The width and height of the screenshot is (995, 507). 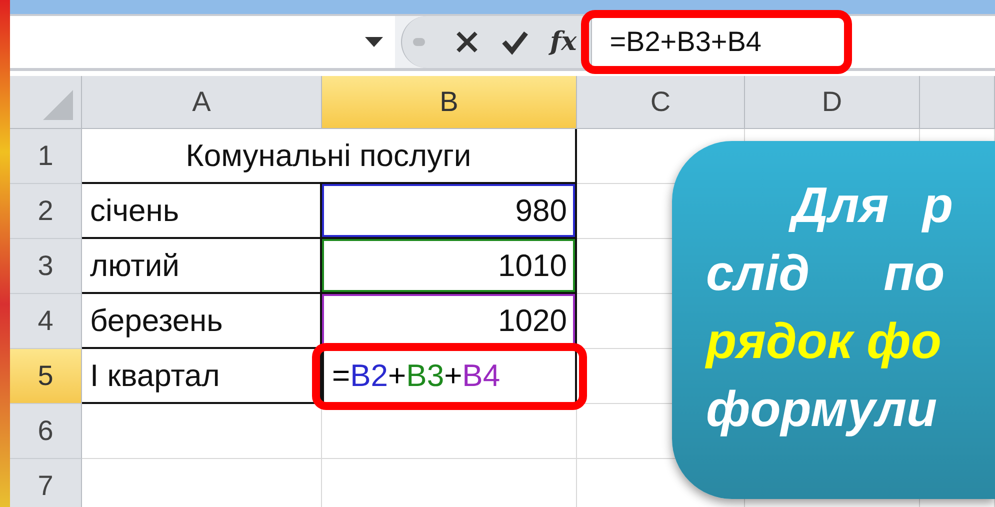 What do you see at coordinates (46, 376) in the screenshot?
I see `row-header: 5` at bounding box center [46, 376].